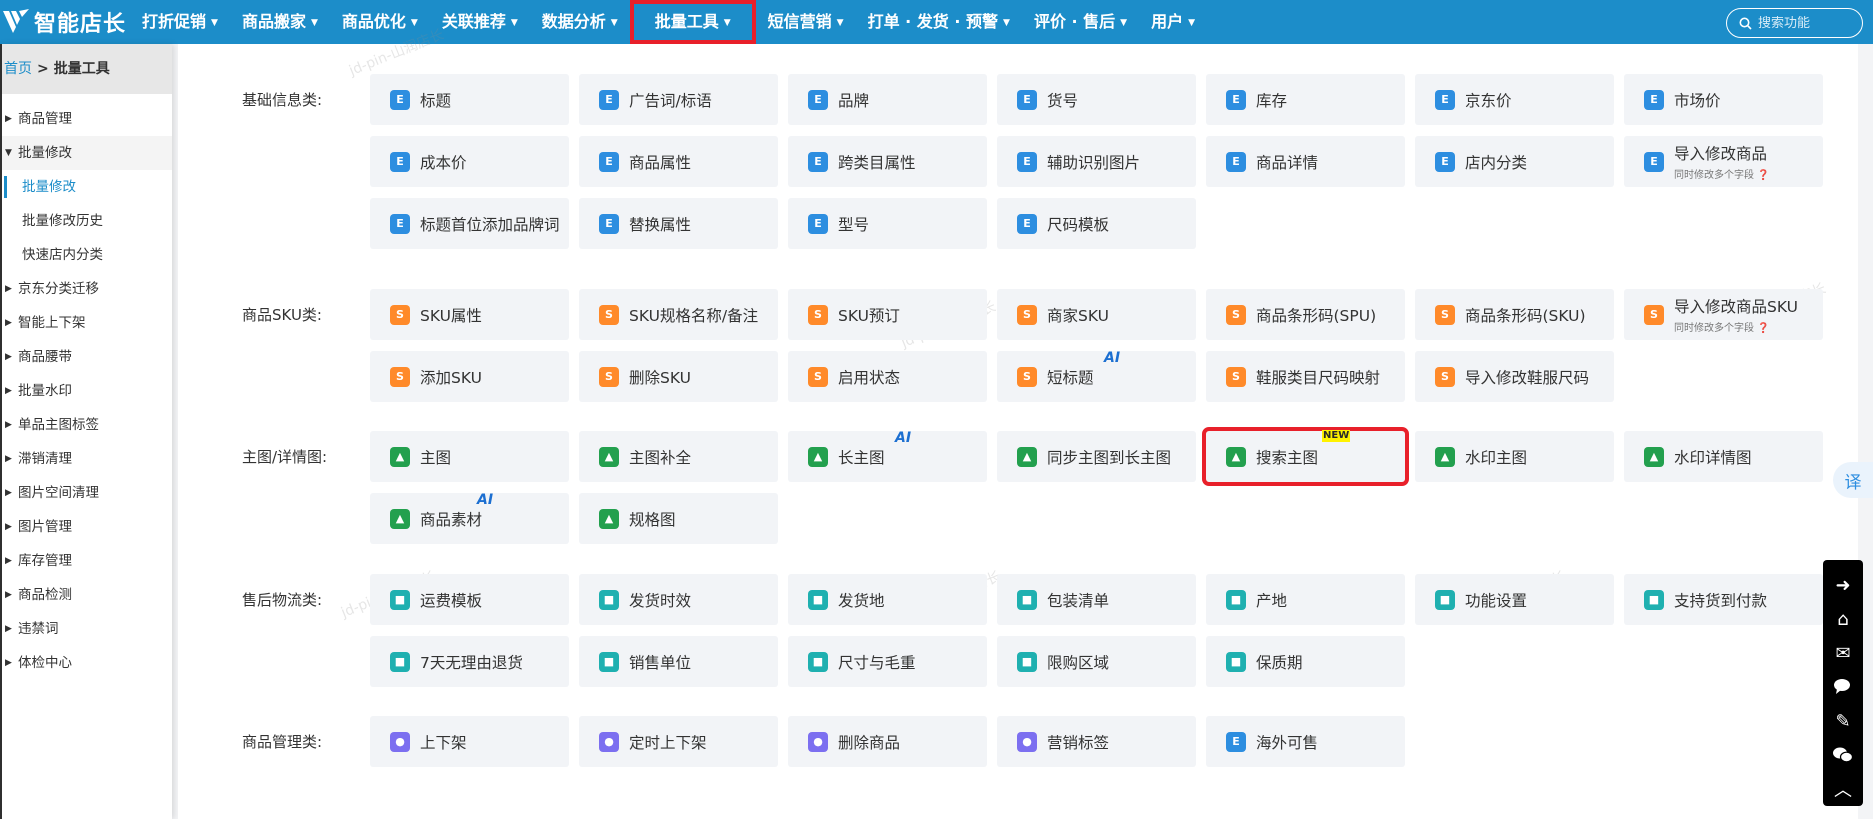 Image resolution: width=1873 pixels, height=819 pixels. What do you see at coordinates (678, 661) in the screenshot?
I see `batch-function-button: ■ 销售单位` at bounding box center [678, 661].